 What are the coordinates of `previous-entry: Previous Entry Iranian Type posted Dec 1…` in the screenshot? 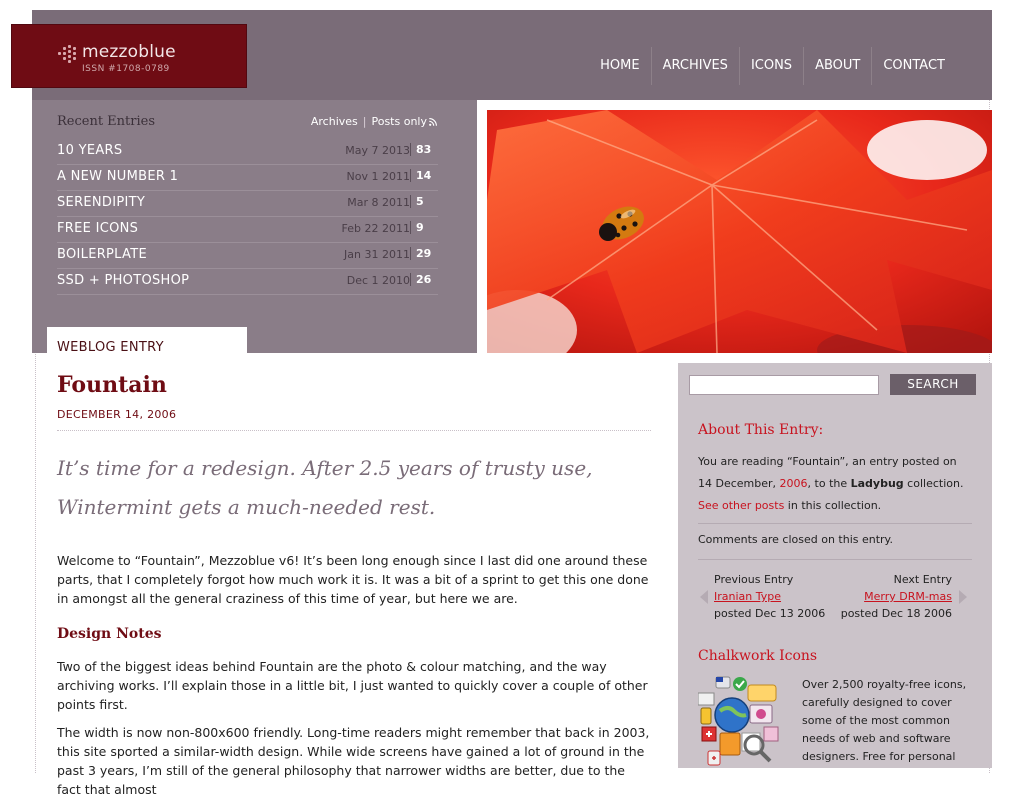 It's located at (769, 596).